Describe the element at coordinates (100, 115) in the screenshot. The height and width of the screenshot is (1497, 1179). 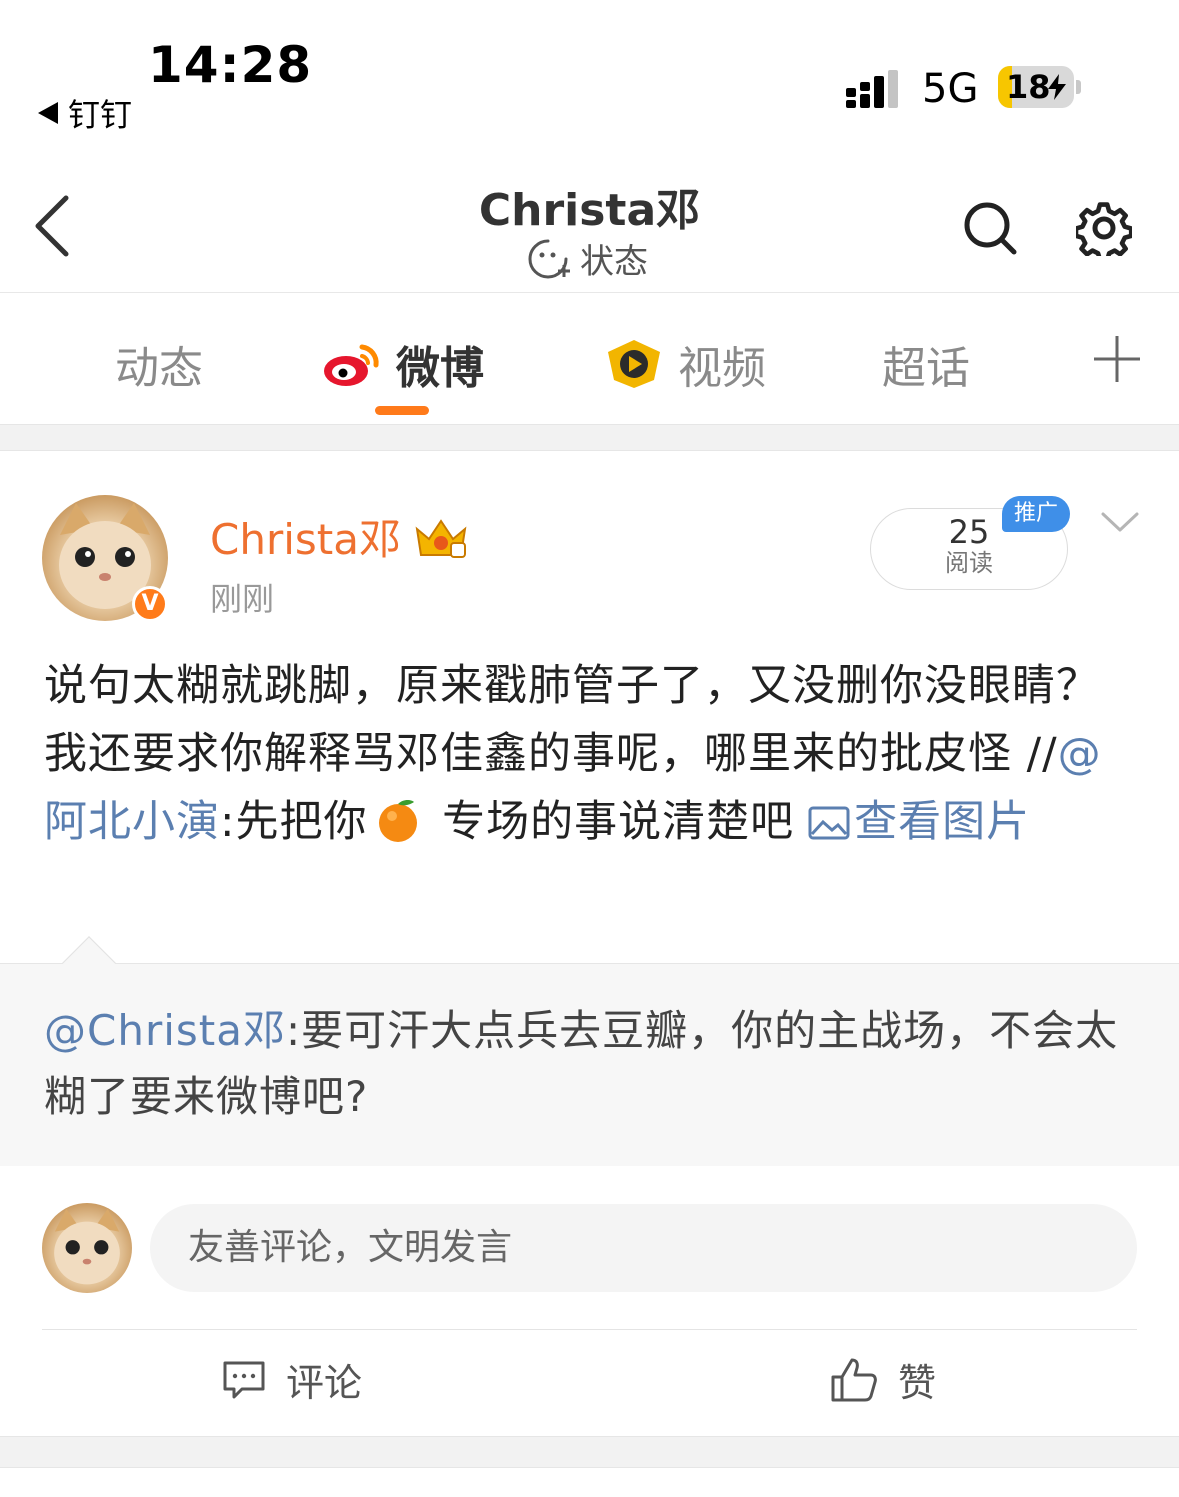
I see `back-app-label: 钉钉` at that location.